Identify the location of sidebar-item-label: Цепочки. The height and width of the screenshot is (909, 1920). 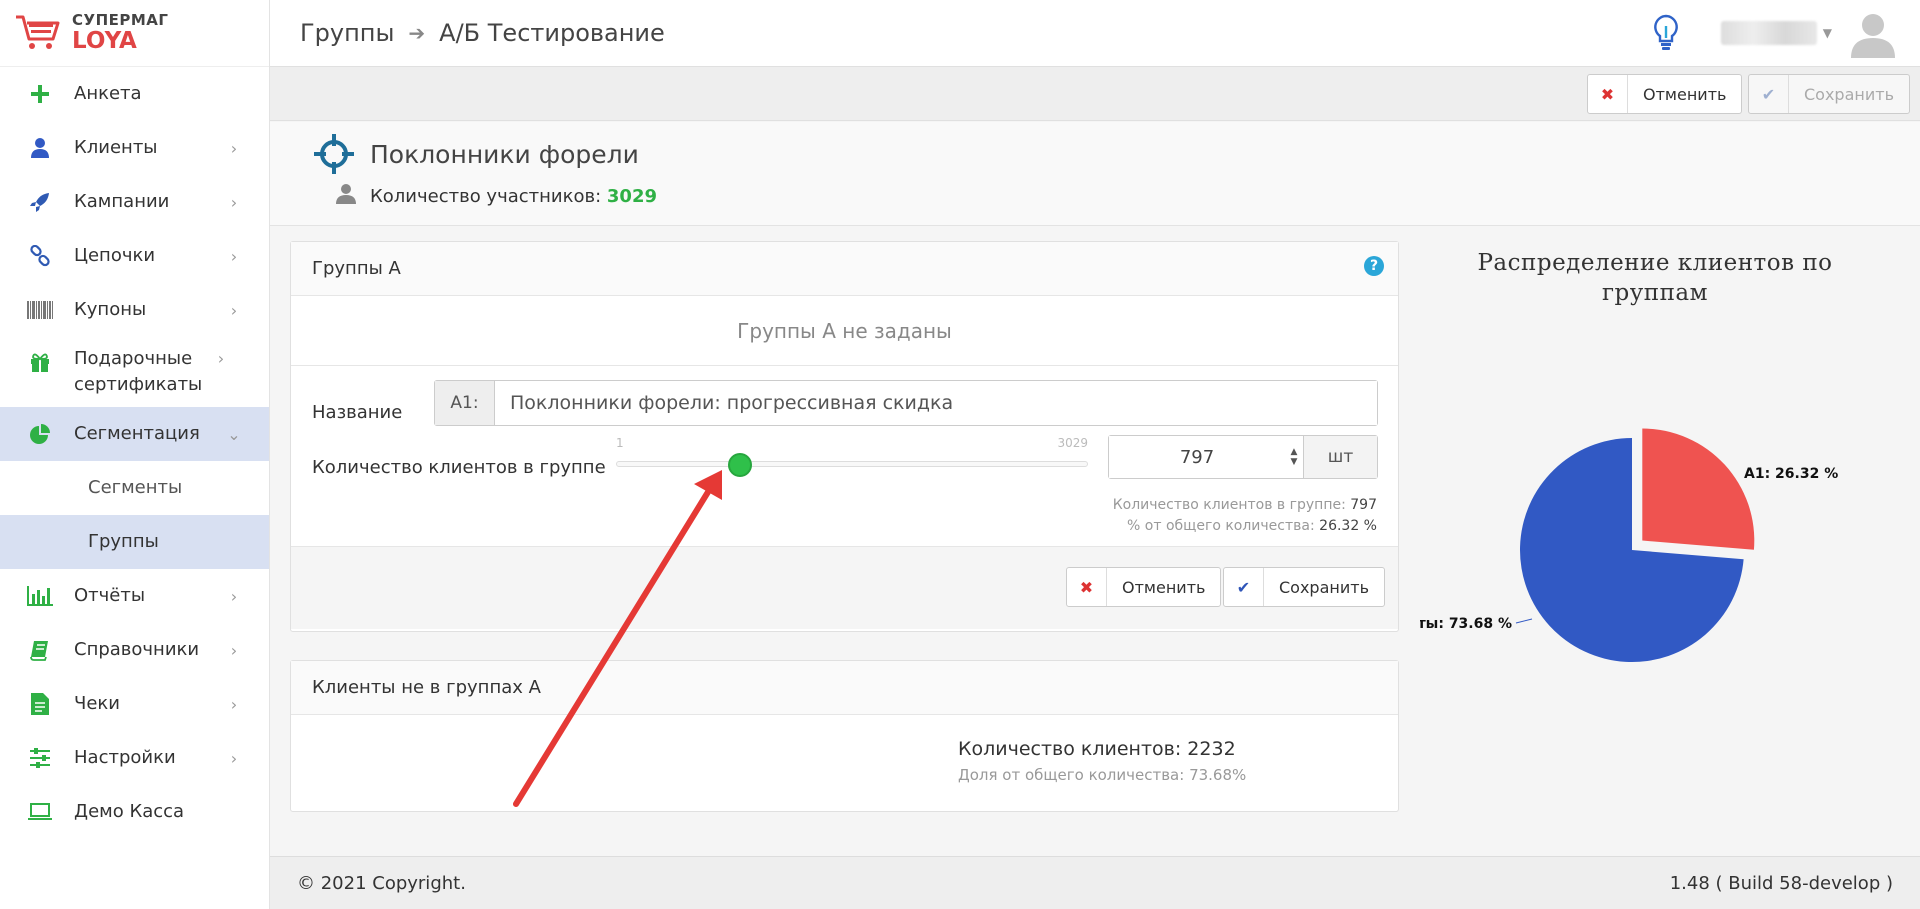
(115, 255).